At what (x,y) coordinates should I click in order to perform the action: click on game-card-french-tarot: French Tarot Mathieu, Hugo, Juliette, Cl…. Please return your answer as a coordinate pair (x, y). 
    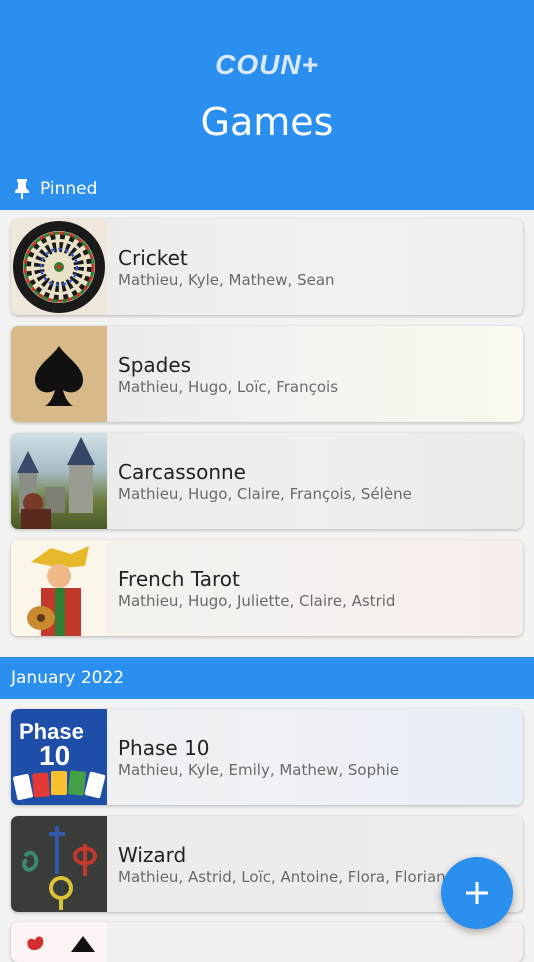
    Looking at the image, I should click on (267, 588).